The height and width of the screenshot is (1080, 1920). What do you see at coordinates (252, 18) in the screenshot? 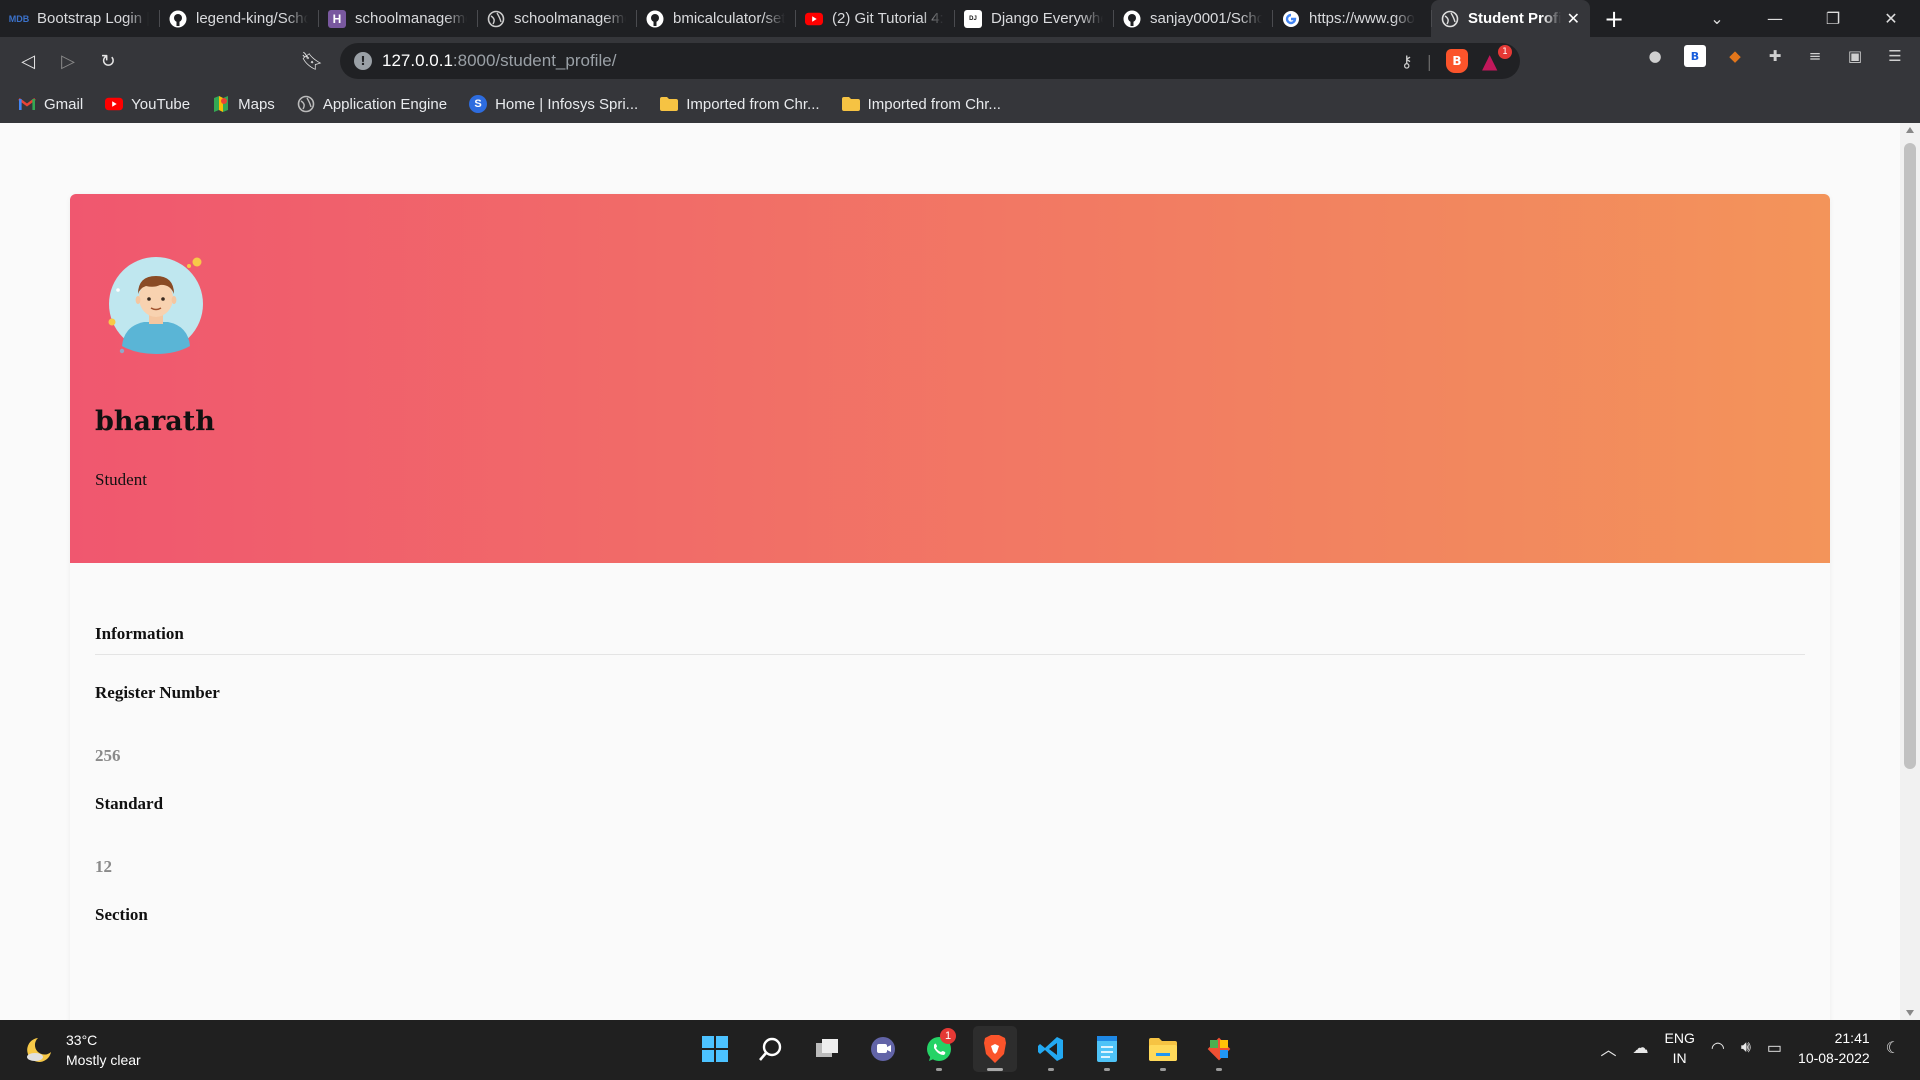
I see `tab-title: legend-king/Scho` at bounding box center [252, 18].